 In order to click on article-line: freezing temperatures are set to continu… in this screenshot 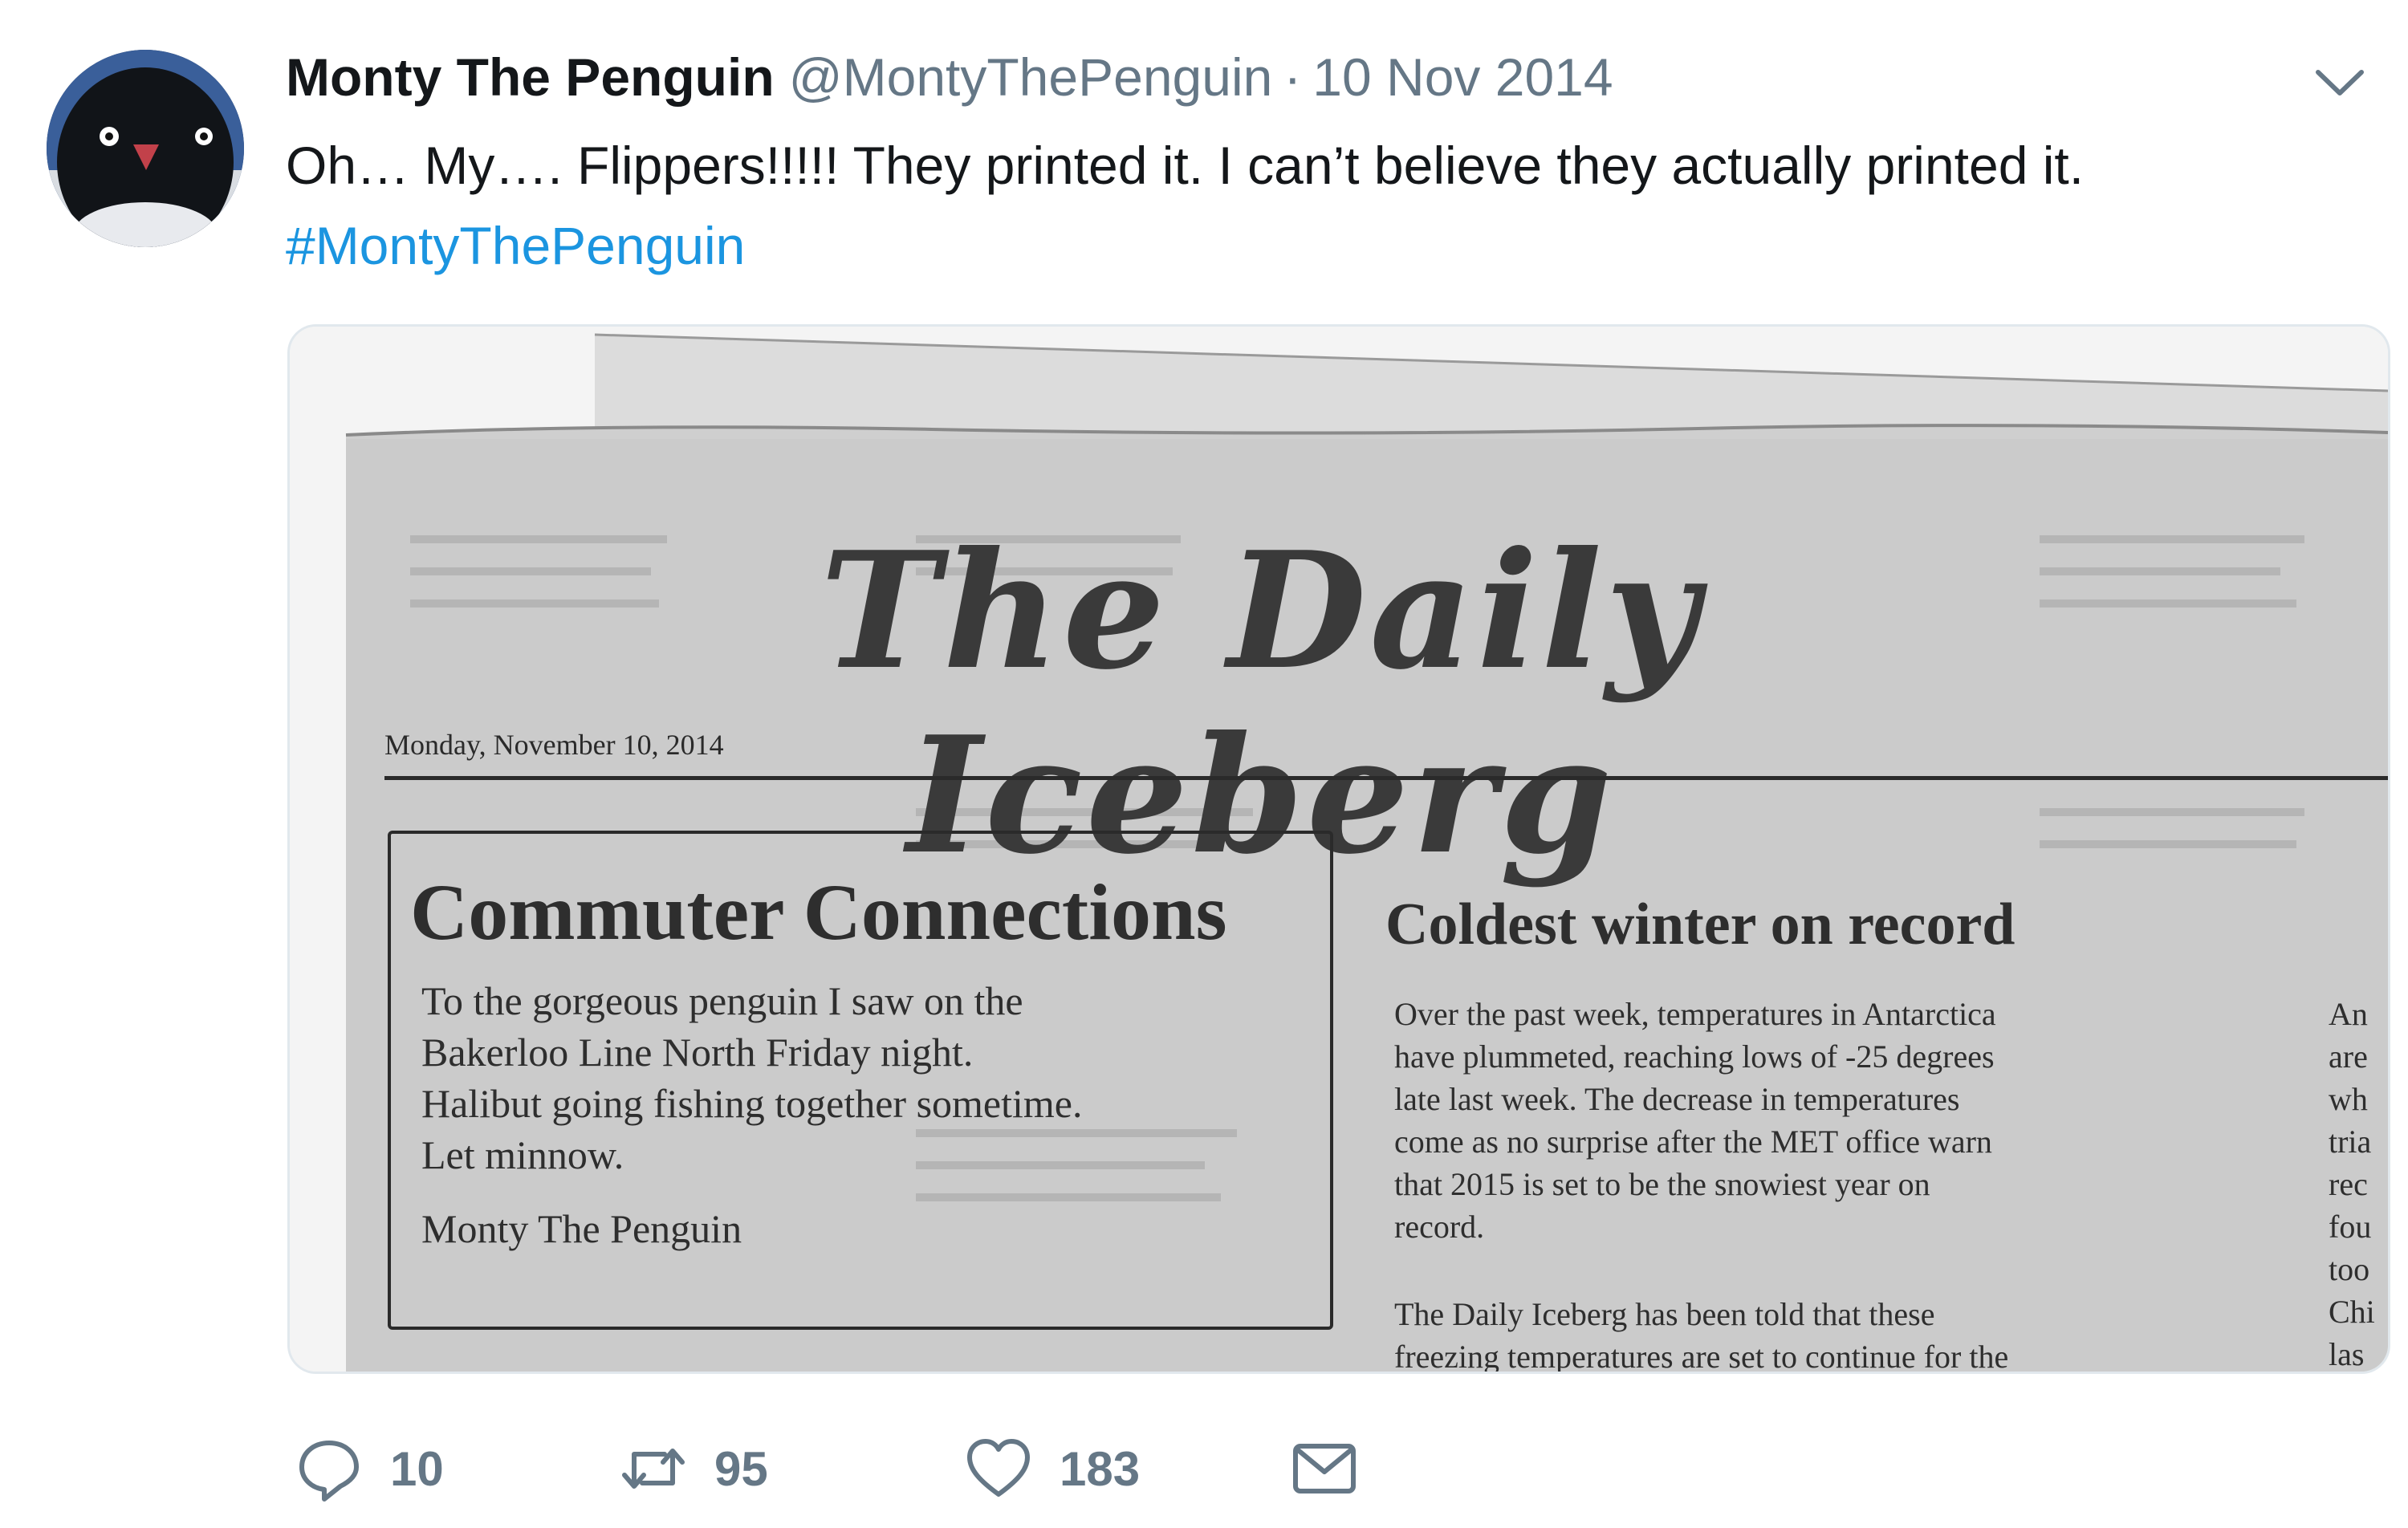, I will do `click(1701, 1357)`.